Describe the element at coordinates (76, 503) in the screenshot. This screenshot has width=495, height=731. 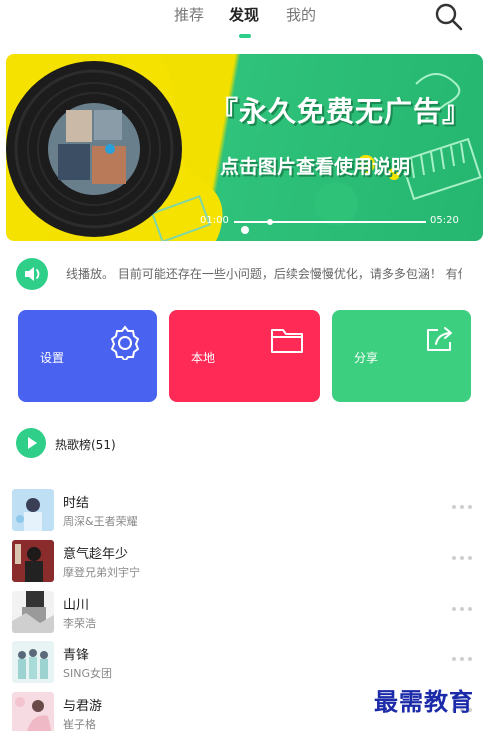
I see `song-title: 时结` at that location.